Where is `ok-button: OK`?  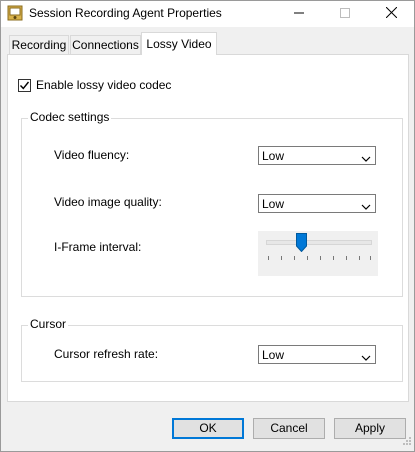 ok-button: OK is located at coordinates (208, 428).